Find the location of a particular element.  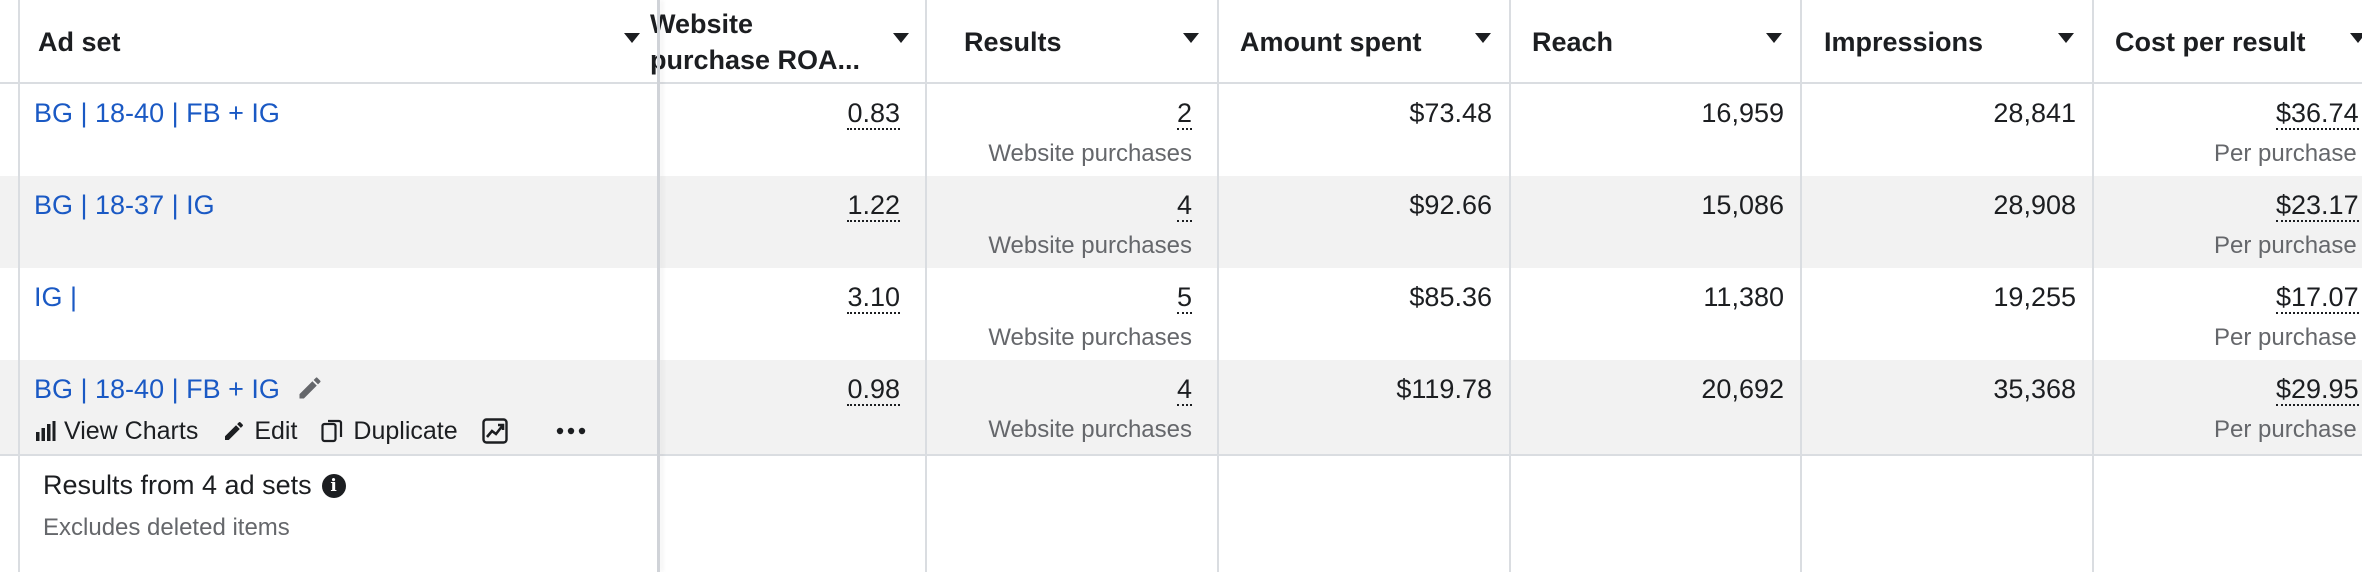

impressions-value: 35,368 is located at coordinates (2034, 389).